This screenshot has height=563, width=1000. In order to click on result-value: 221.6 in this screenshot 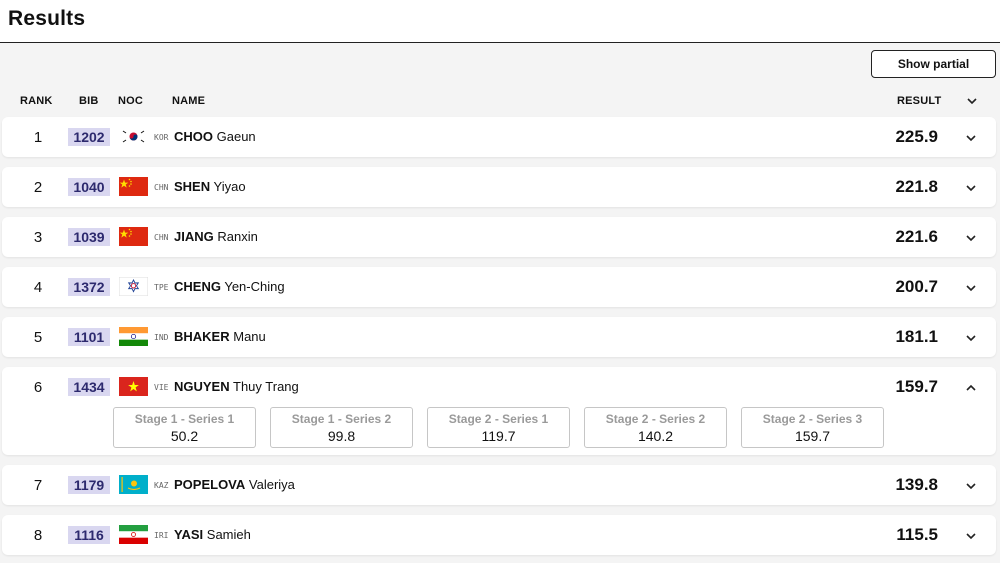, I will do `click(916, 236)`.